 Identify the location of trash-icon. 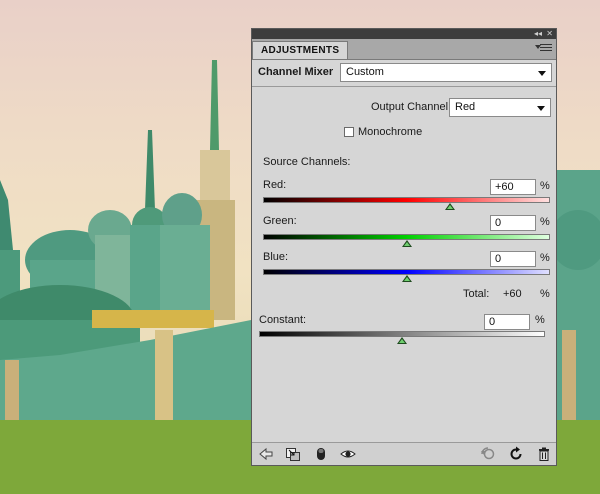
(544, 454).